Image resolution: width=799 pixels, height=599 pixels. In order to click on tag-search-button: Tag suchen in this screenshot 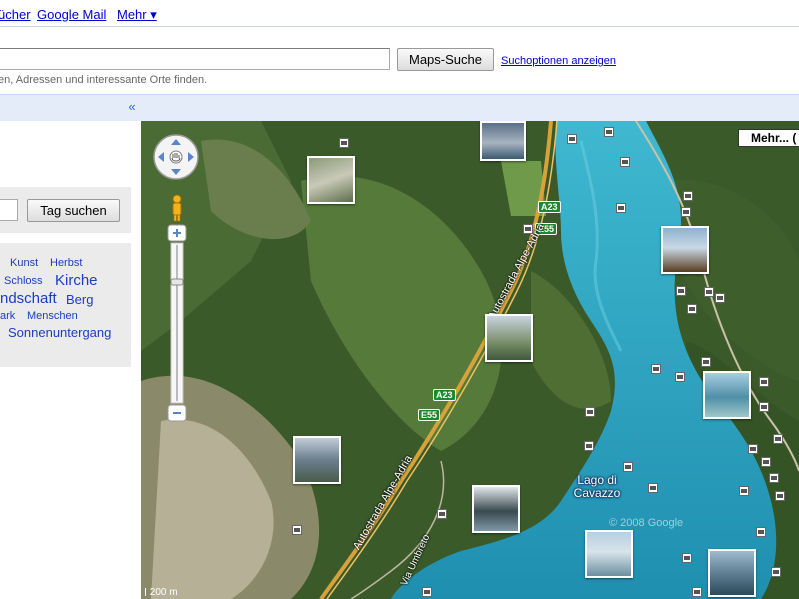, I will do `click(73, 210)`.